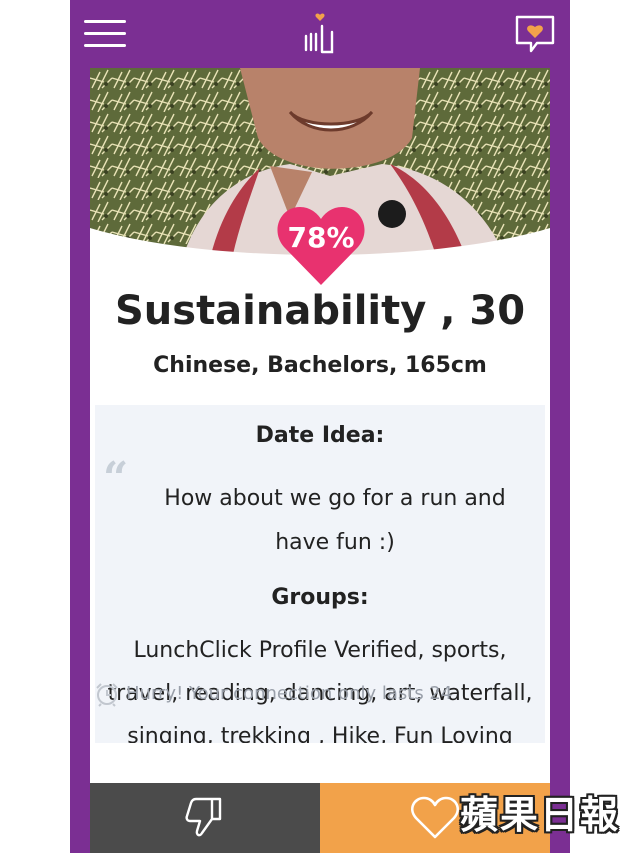 The width and height of the screenshot is (640, 853). What do you see at coordinates (435, 817) in the screenshot?
I see `heart-outline-icon` at bounding box center [435, 817].